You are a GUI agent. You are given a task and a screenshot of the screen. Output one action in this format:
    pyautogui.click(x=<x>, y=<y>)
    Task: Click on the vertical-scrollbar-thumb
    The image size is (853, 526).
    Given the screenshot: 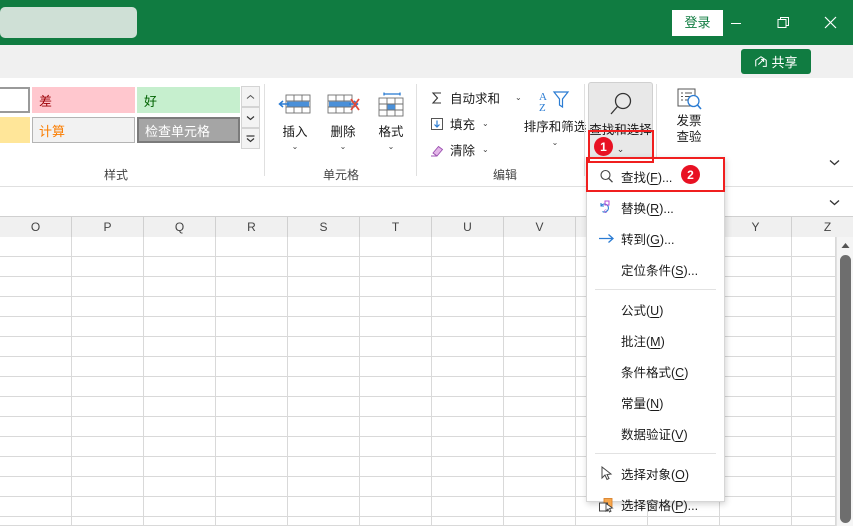 What is the action you would take?
    pyautogui.click(x=845, y=389)
    